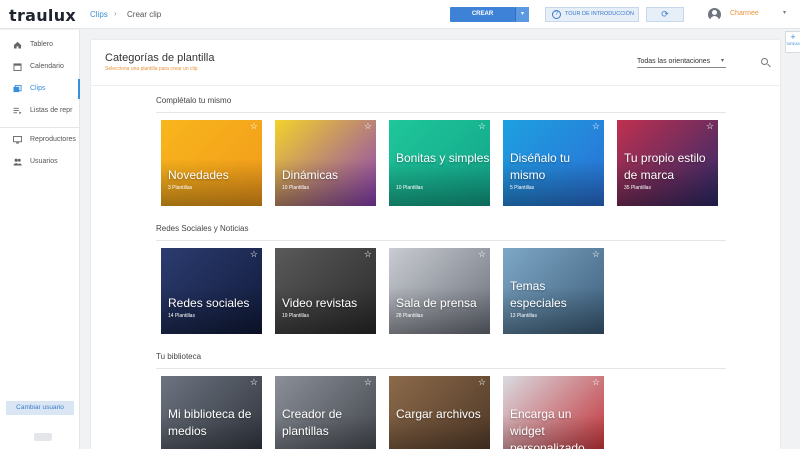 The image size is (800, 449). What do you see at coordinates (181, 316) in the screenshot?
I see `card-template-count: 14 Plantillas` at bounding box center [181, 316].